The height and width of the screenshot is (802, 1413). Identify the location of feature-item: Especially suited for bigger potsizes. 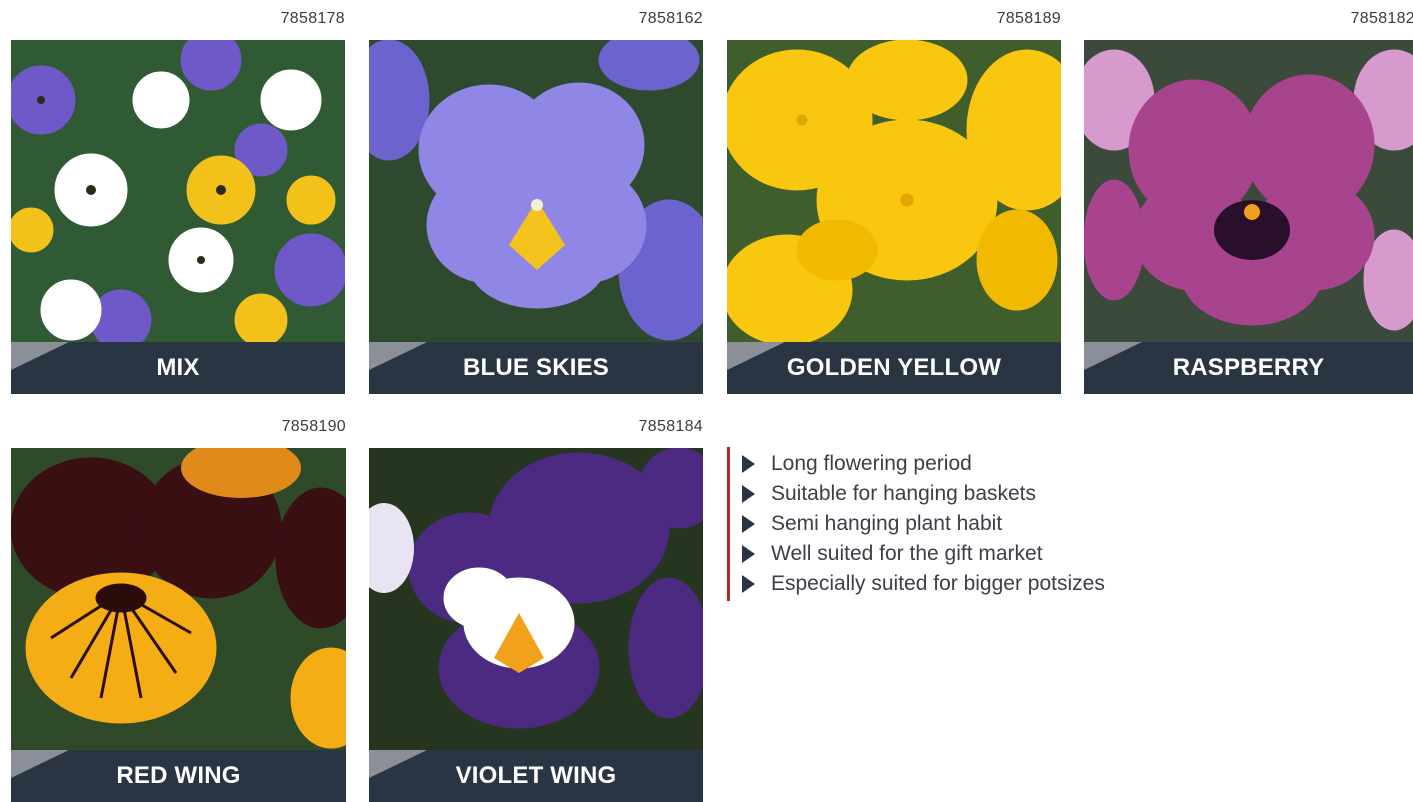
(923, 584).